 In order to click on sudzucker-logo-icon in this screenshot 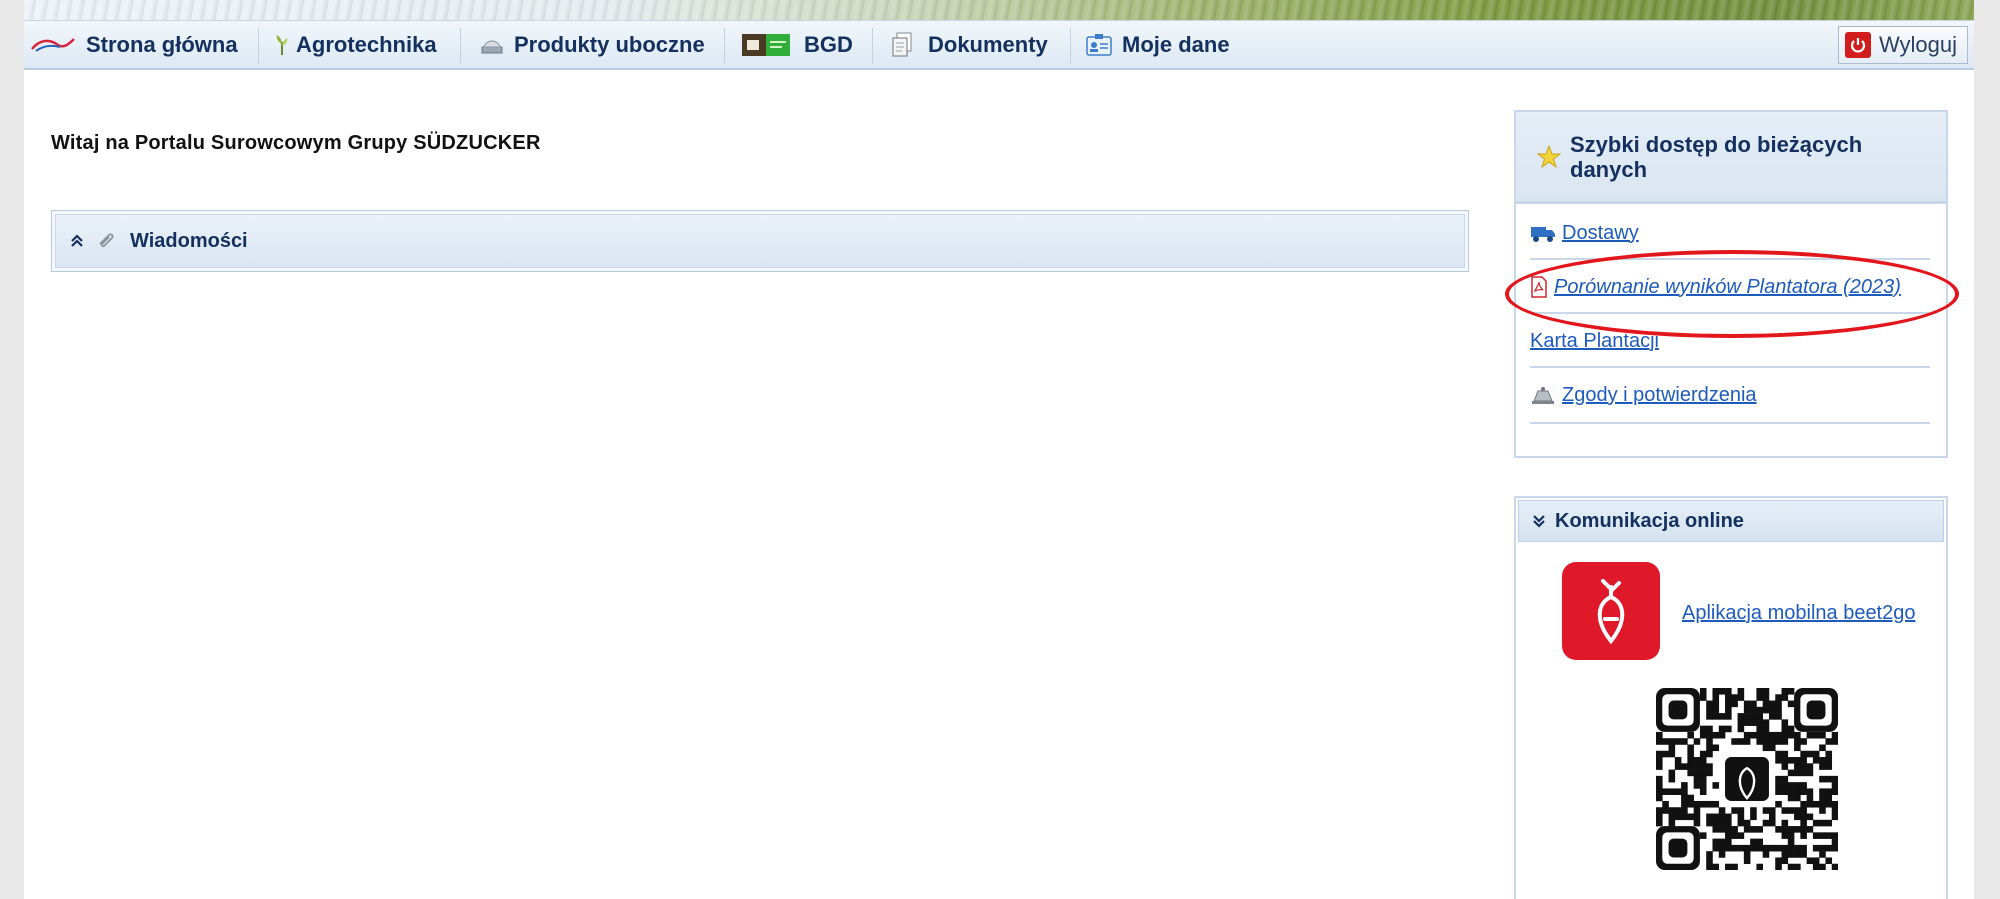, I will do `click(53, 45)`.